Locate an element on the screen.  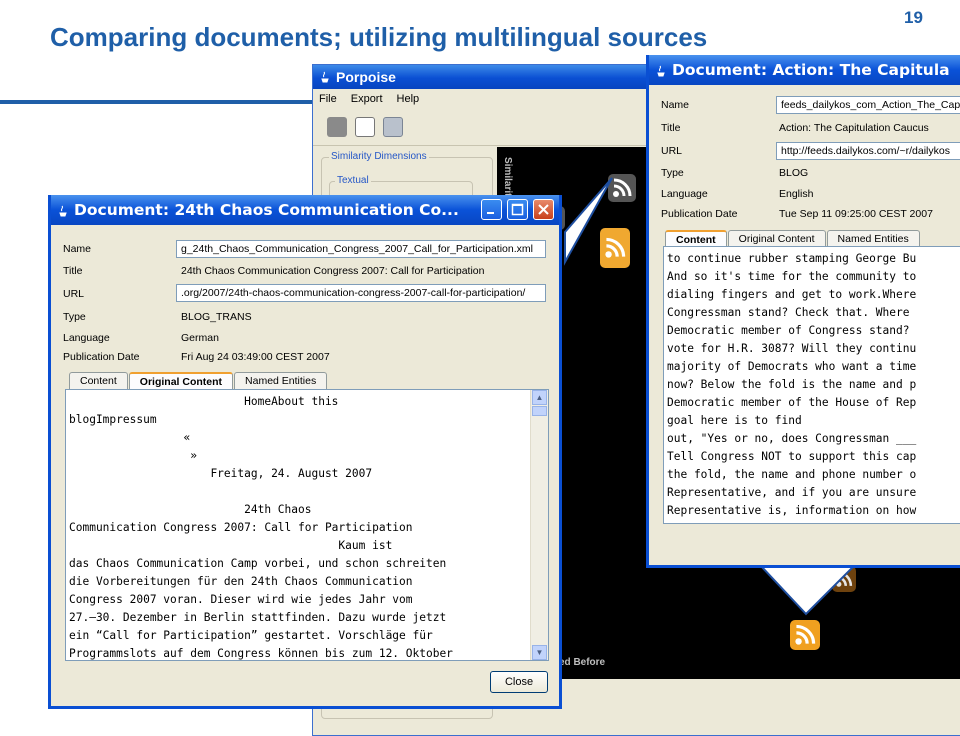
porpoise-bottom-panel is located at coordinates (728, 707).